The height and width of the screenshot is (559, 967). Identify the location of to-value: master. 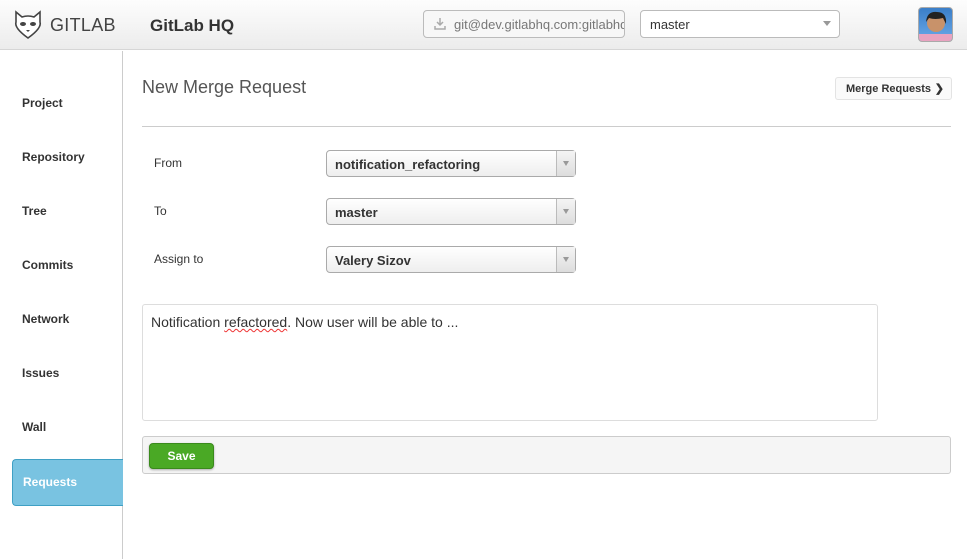
(356, 212).